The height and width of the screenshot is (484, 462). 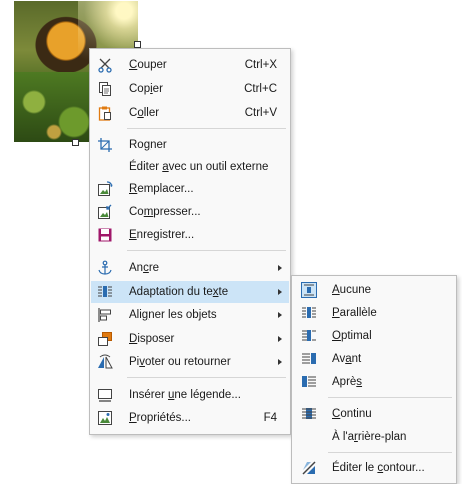 What do you see at coordinates (190, 339) in the screenshot?
I see `menu-item-arrange: Disposer` at bounding box center [190, 339].